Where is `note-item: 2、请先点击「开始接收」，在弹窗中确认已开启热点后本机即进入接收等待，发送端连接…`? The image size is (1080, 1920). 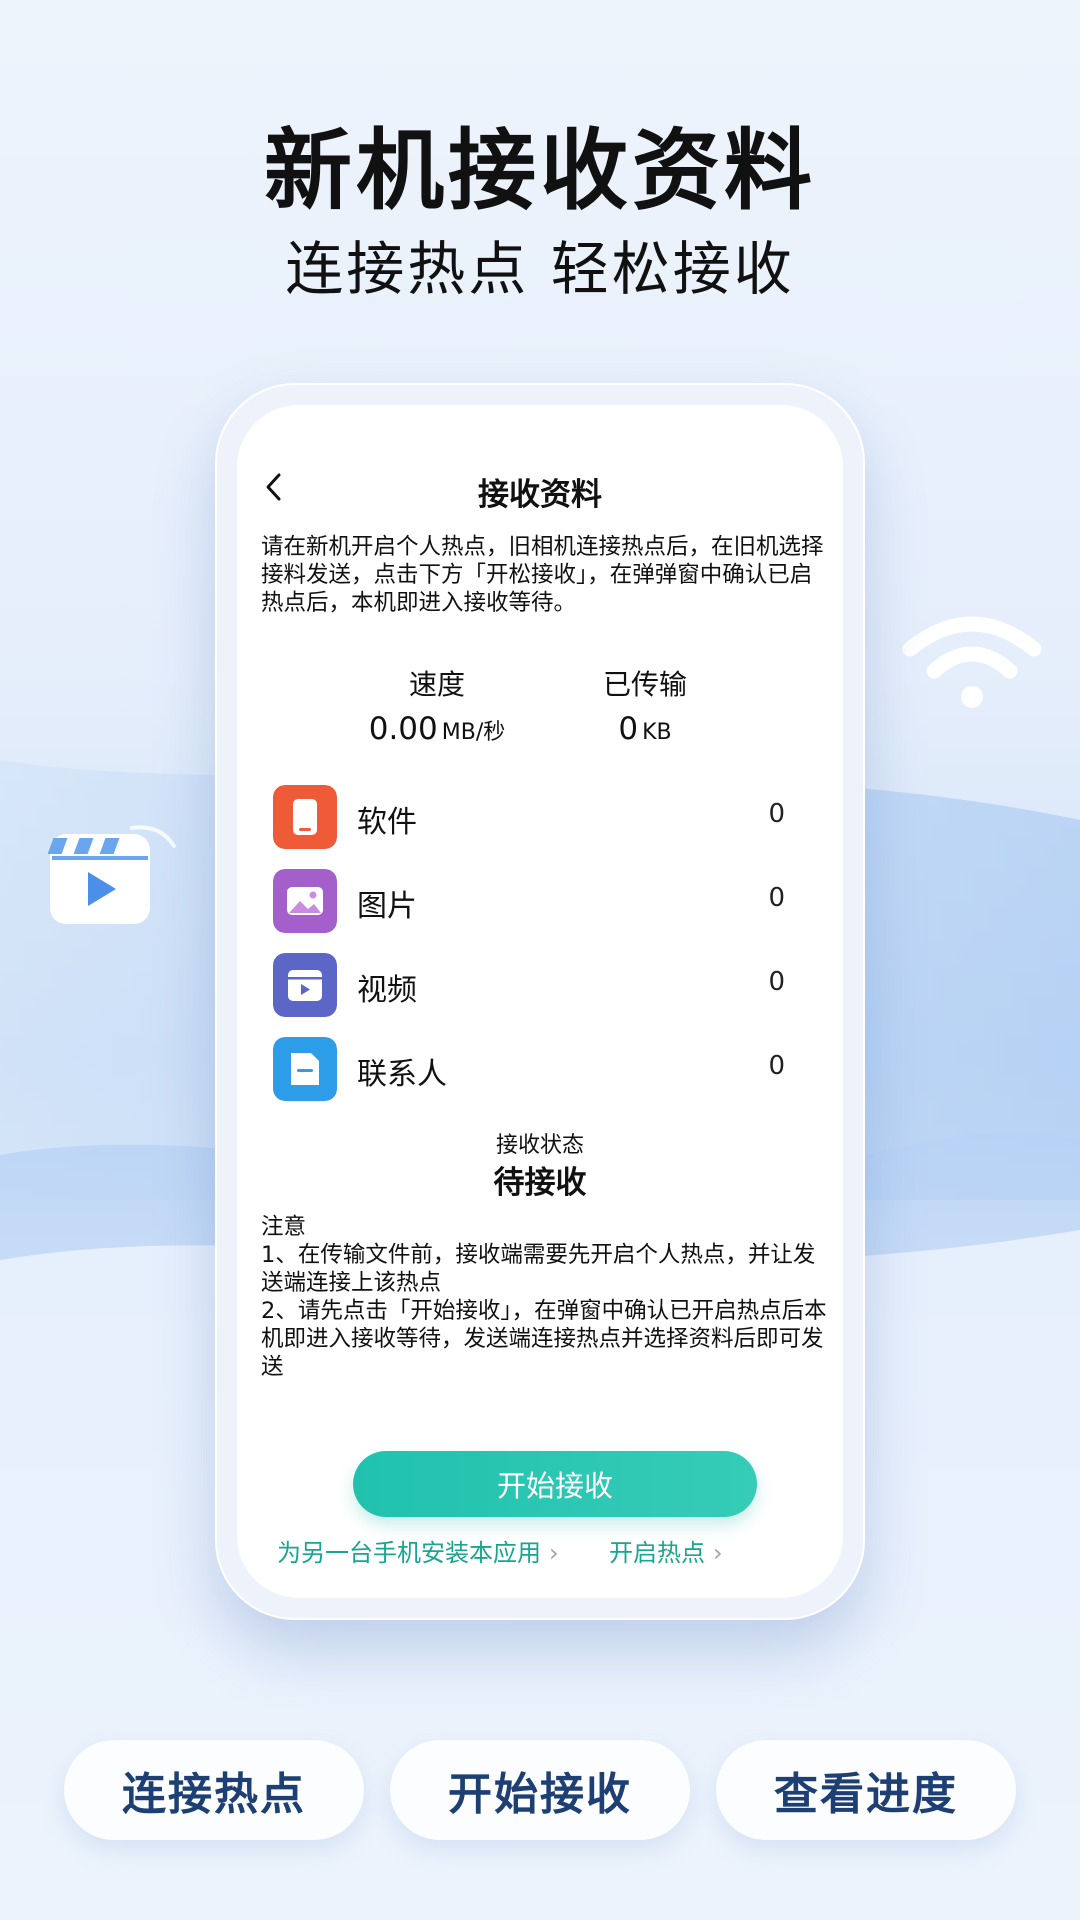
note-item: 2、请先点击「开始接收」，在弹窗中确认已开启热点后本机即进入接收等待，发送端连接… is located at coordinates (544, 1339).